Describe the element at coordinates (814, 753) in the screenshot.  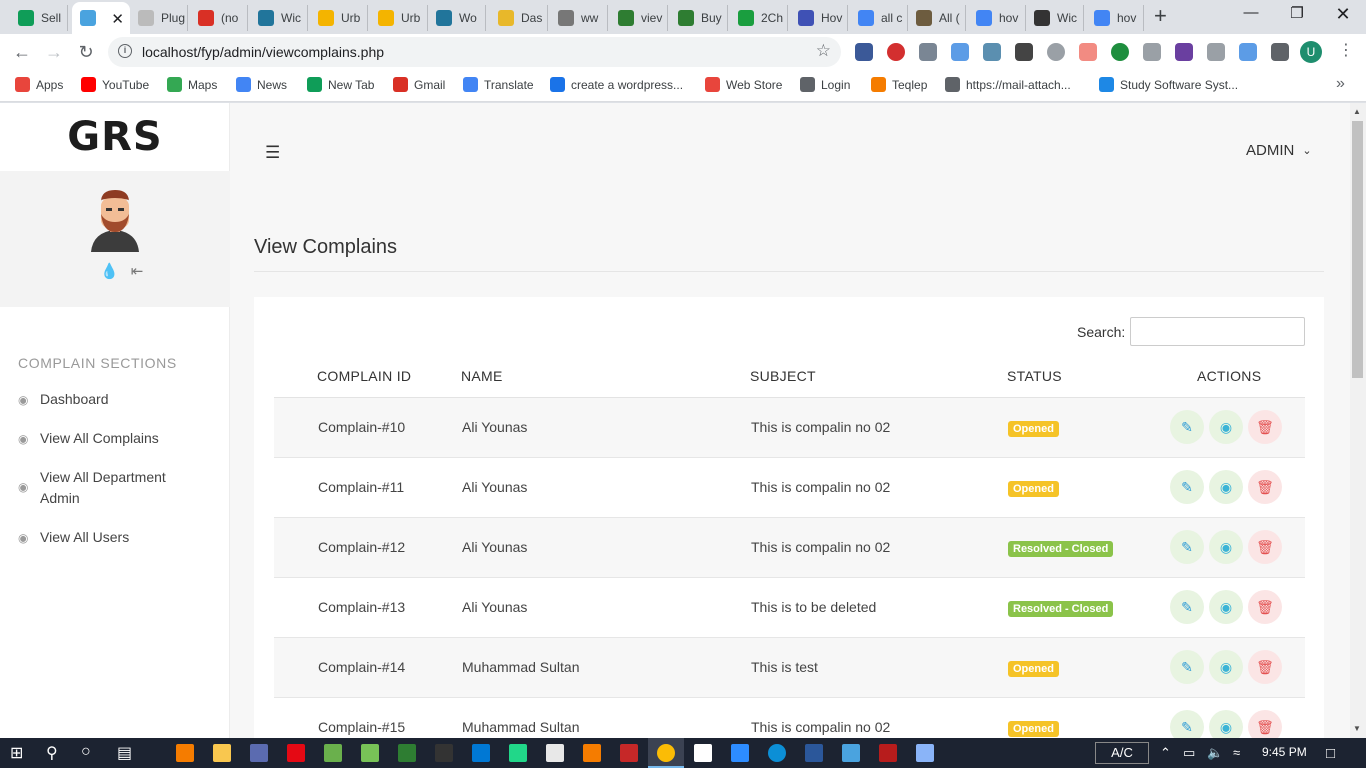
I see `word-icon` at that location.